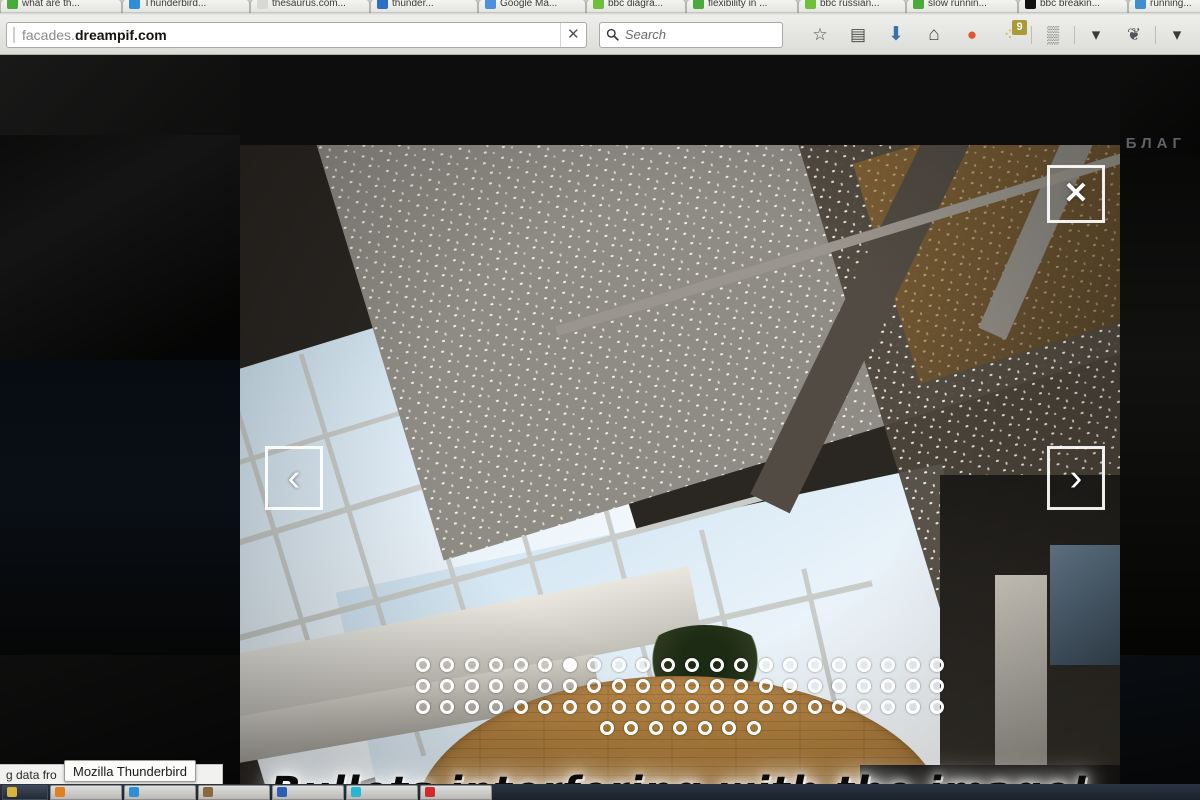 This screenshot has height=800, width=1200. I want to click on lightbox-close-button: ✕, so click(1076, 194).